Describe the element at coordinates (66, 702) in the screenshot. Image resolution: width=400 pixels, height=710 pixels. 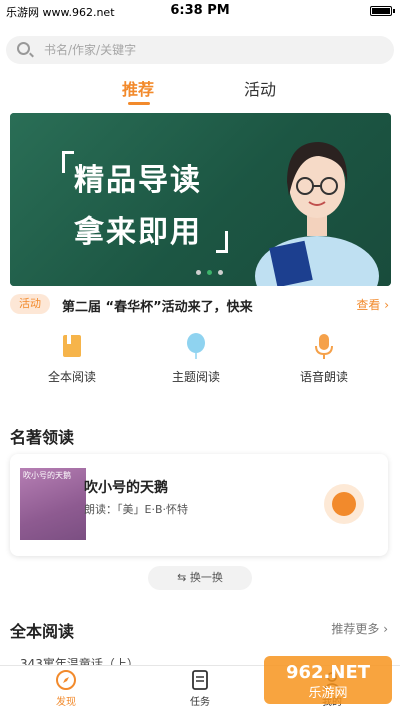
I see `tab-label: 发现` at that location.